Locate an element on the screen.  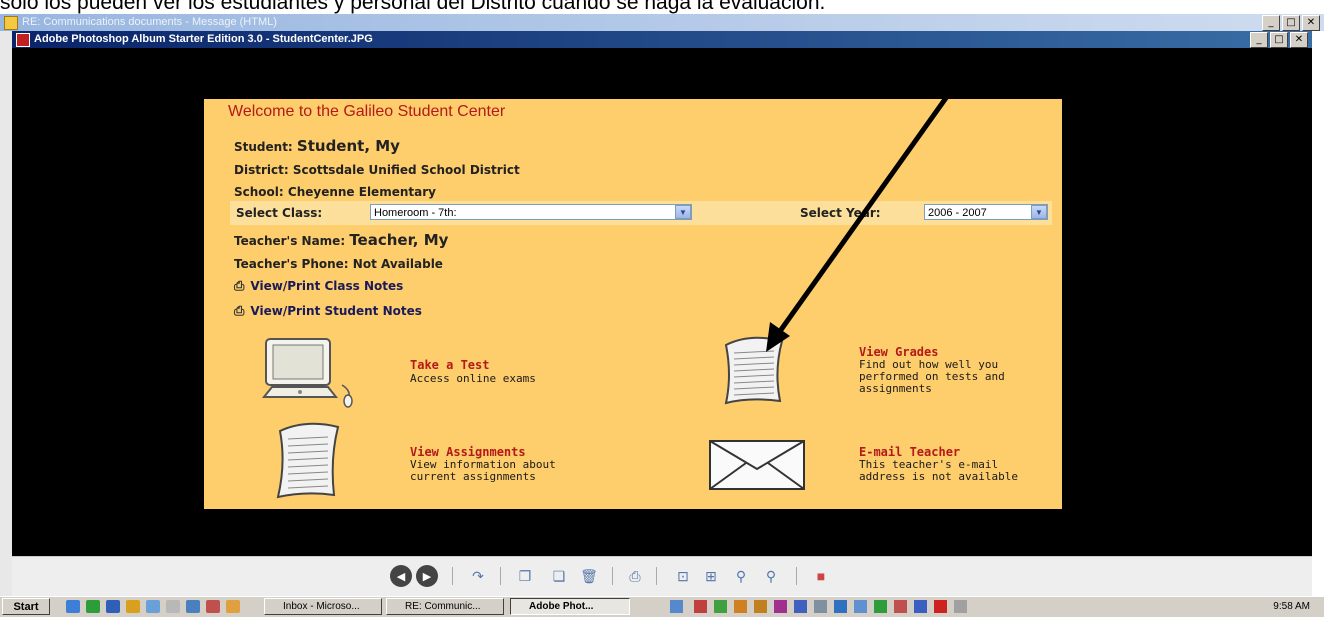
computer-icon is located at coordinates (312, 373).